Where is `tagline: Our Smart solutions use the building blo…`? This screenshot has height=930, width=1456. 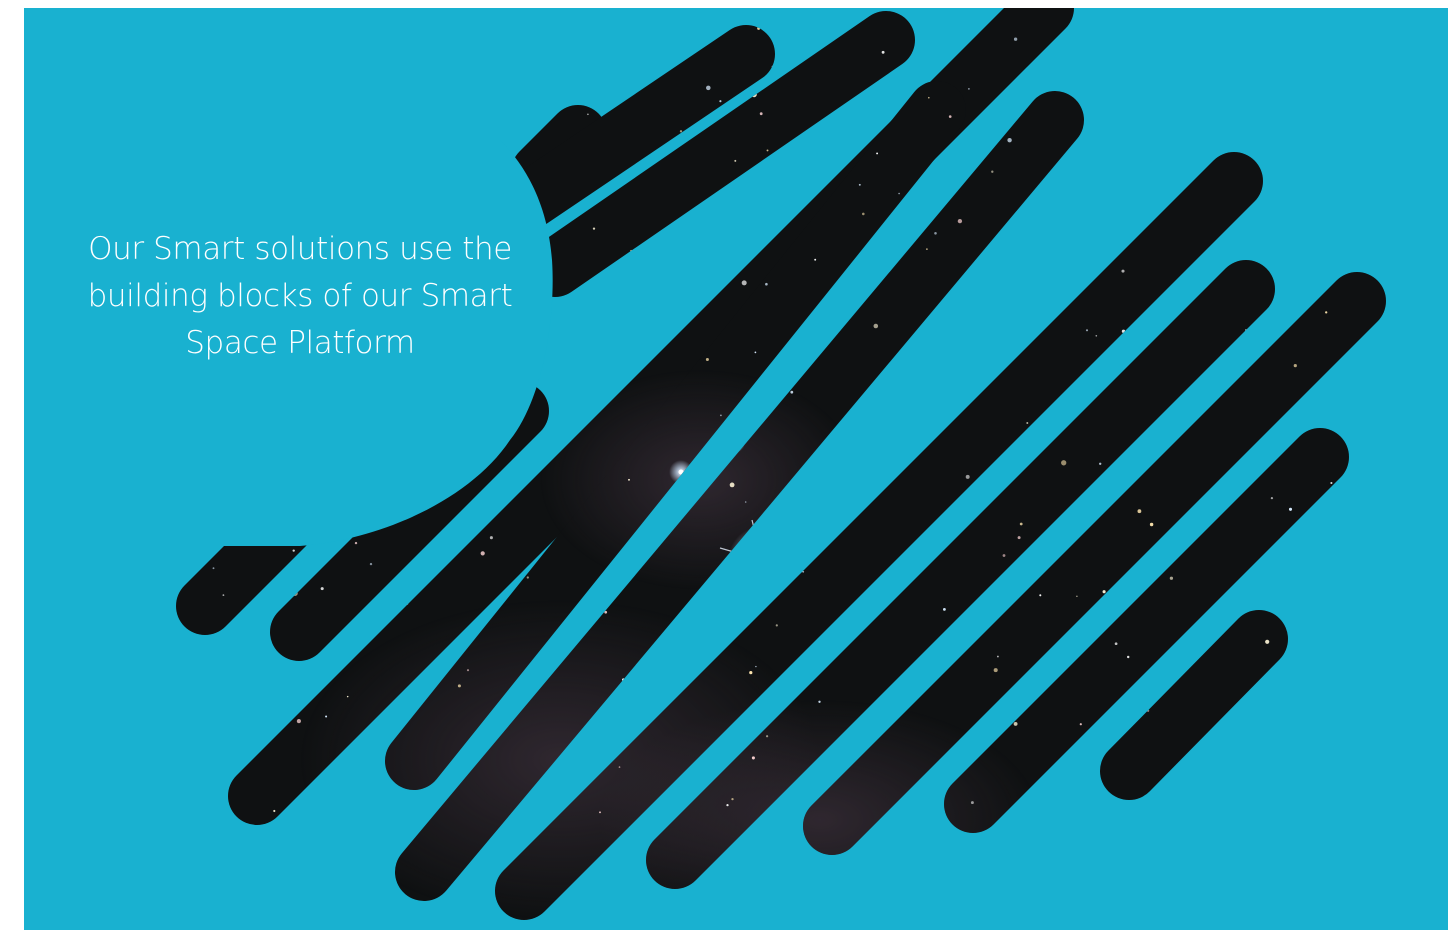
tagline: Our Smart solutions use the building blo… is located at coordinates (300, 296).